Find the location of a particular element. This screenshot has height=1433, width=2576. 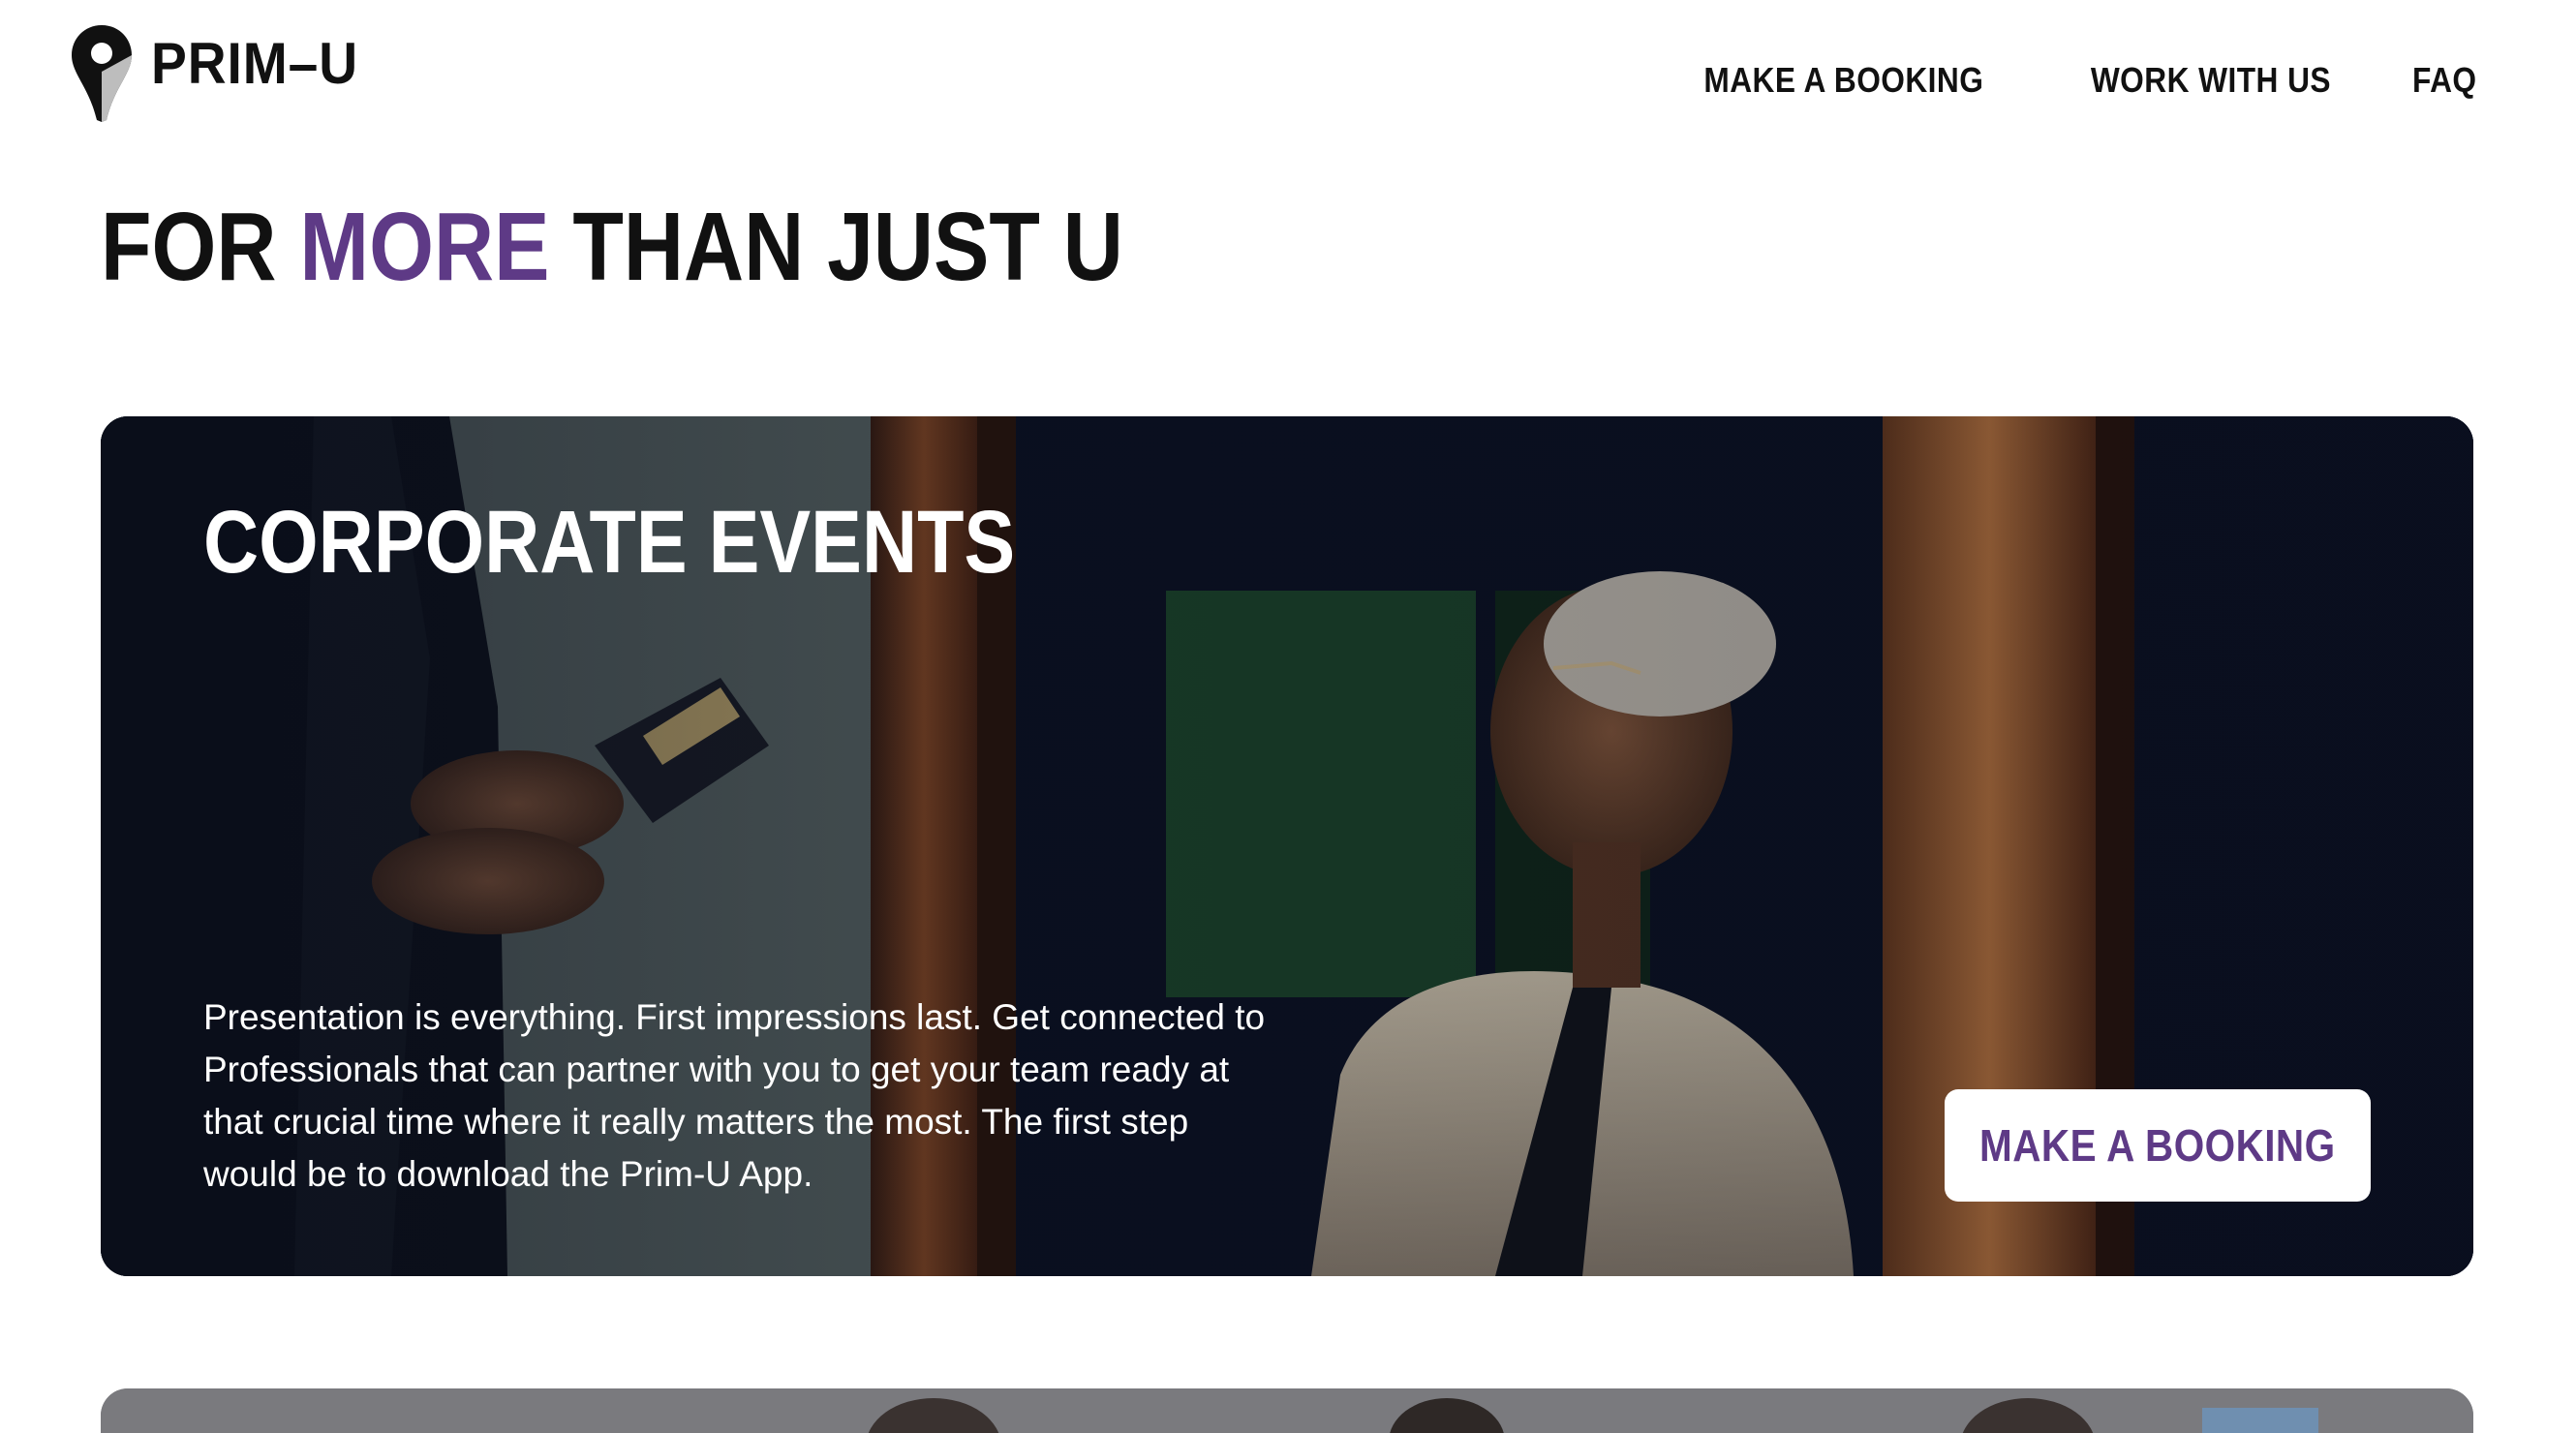

headline-accent: MORE is located at coordinates (424, 247).